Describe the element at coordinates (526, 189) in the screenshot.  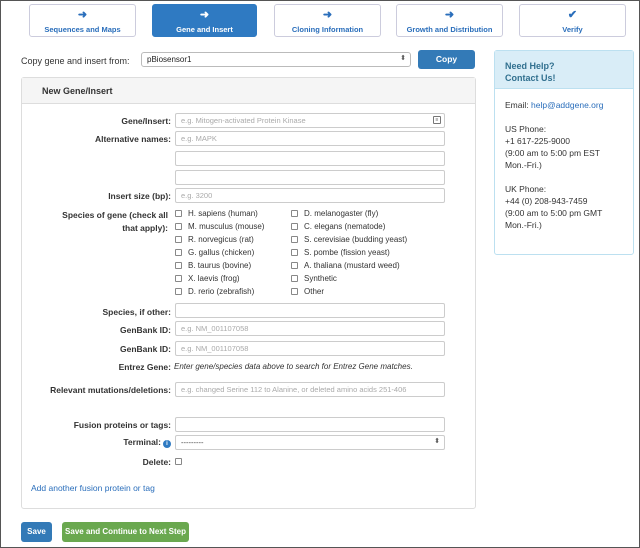
I see `uk-phone-label: UK Phone:` at that location.